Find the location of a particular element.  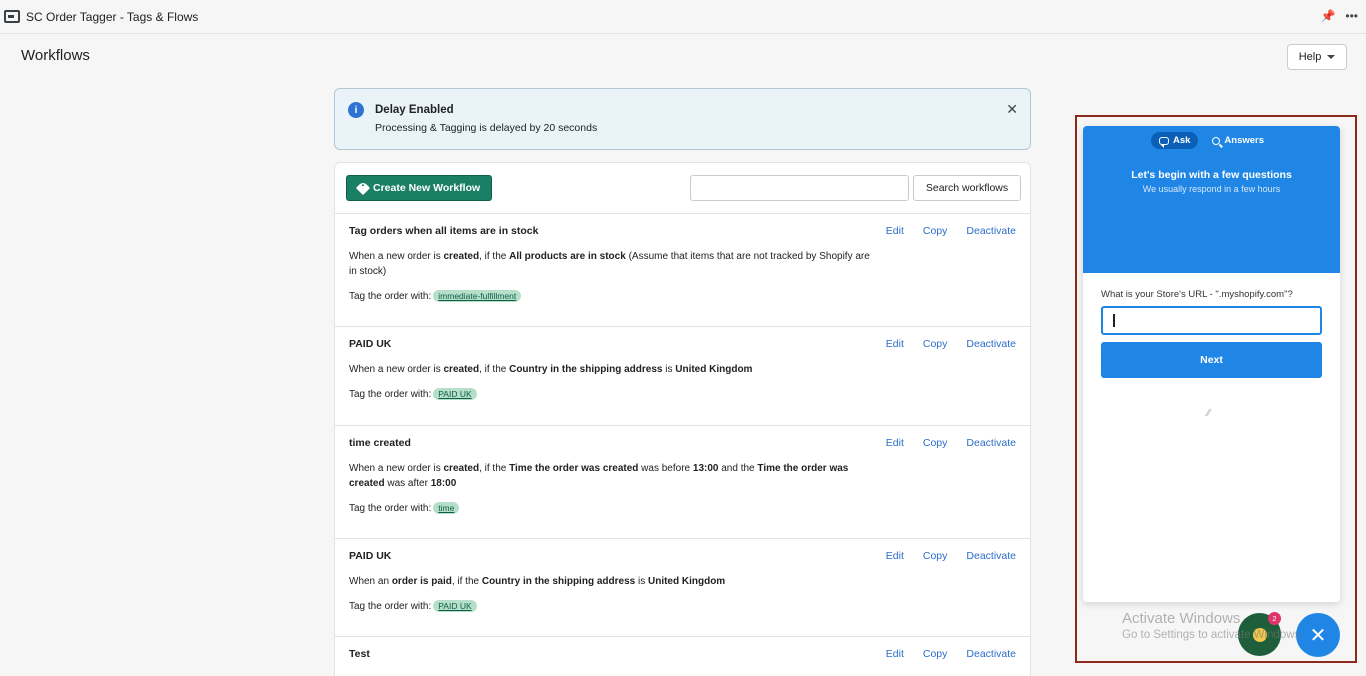

workflow-tag-line: Tag the order with: time is located at coordinates (682, 508).